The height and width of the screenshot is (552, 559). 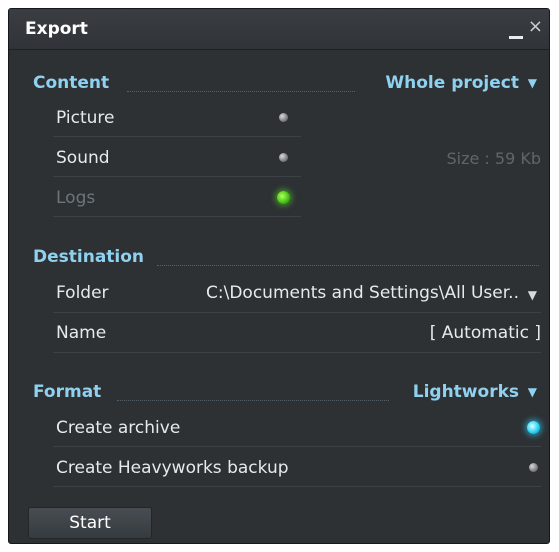 I want to click on logs-toggle-led-icon, so click(x=283, y=197).